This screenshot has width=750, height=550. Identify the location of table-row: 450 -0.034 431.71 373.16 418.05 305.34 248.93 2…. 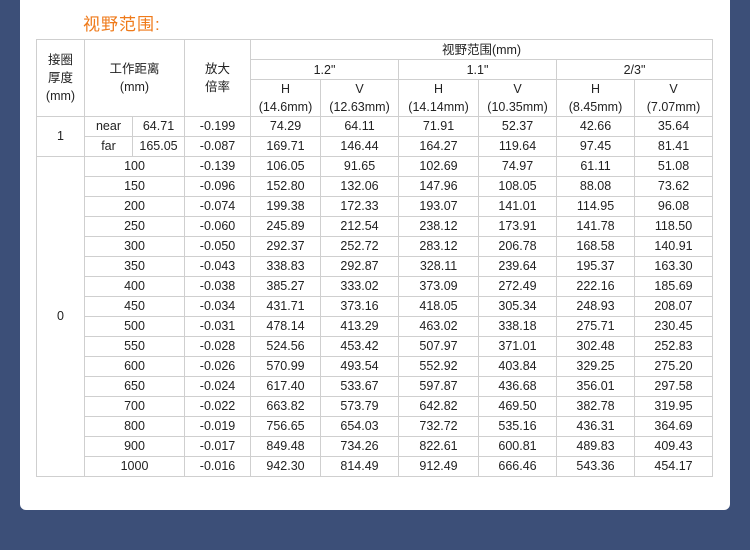
(375, 306).